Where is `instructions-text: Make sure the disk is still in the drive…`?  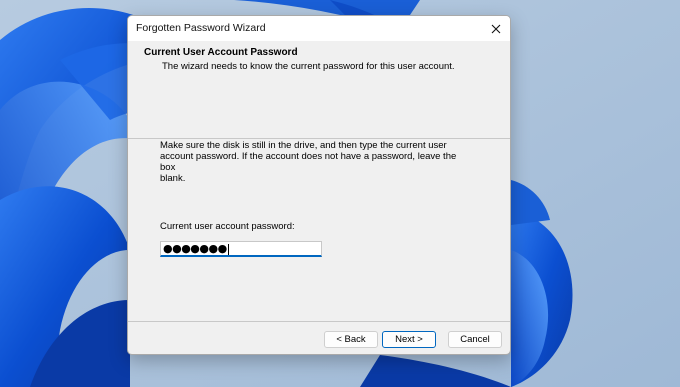 instructions-text: Make sure the disk is still in the drive… is located at coordinates (310, 162).